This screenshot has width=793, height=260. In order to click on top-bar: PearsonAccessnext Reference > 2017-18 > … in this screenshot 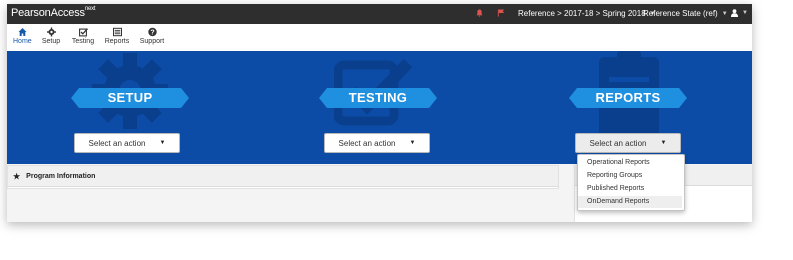, I will do `click(379, 14)`.